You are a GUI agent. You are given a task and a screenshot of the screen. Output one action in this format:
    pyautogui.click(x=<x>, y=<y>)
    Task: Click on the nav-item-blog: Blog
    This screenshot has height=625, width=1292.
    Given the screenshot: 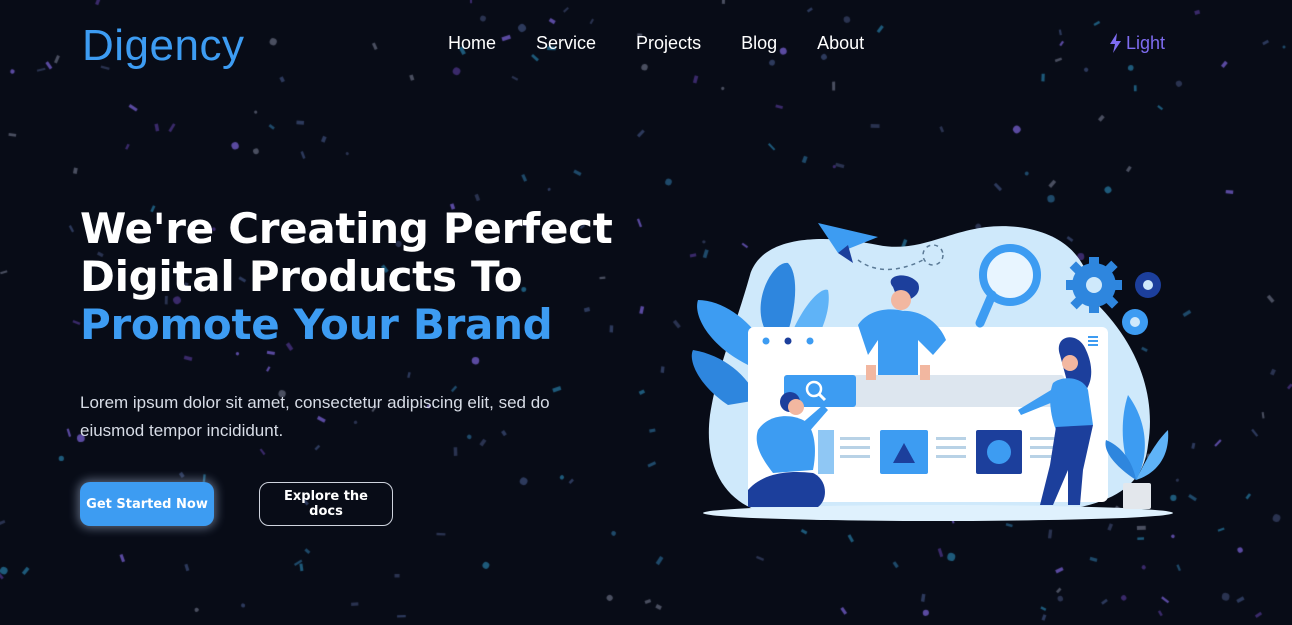 What is the action you would take?
    pyautogui.click(x=759, y=43)
    